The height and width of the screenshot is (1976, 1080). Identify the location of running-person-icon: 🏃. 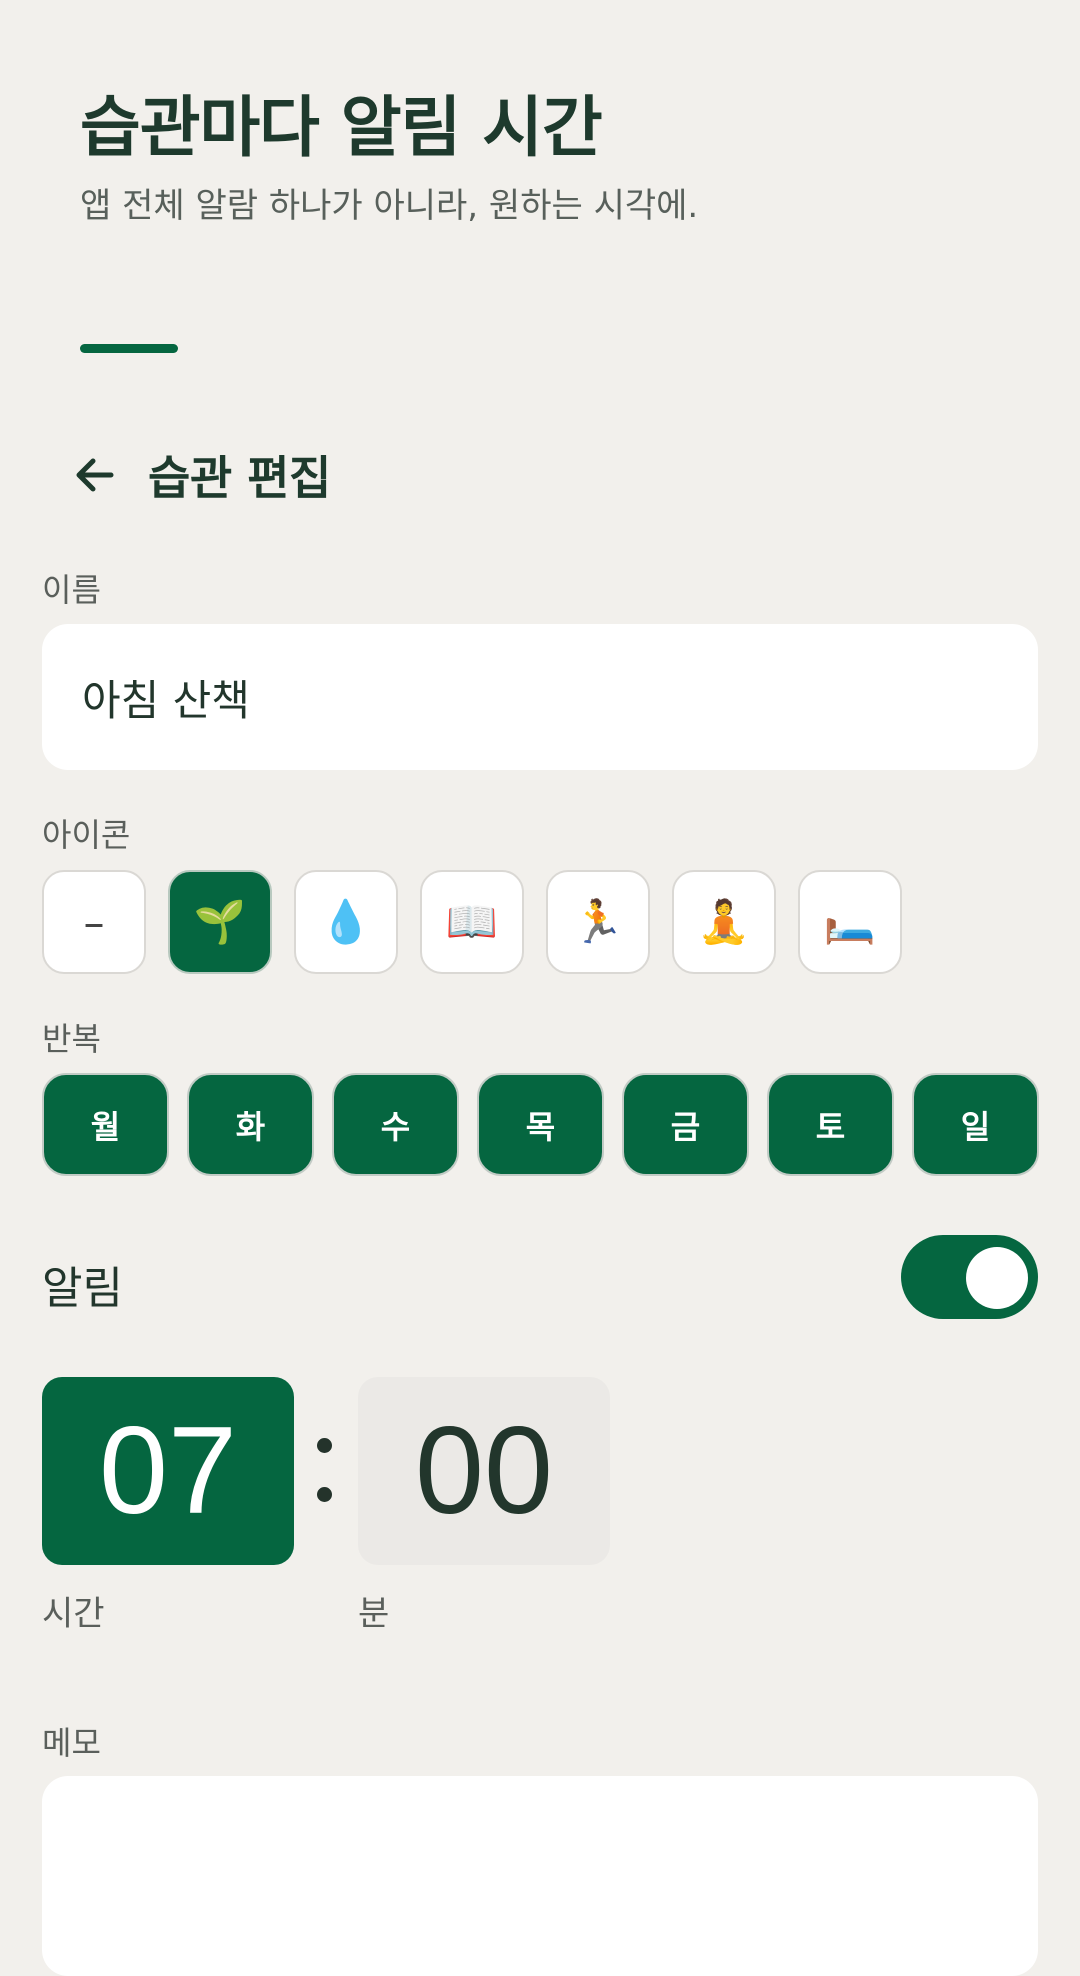
(598, 921).